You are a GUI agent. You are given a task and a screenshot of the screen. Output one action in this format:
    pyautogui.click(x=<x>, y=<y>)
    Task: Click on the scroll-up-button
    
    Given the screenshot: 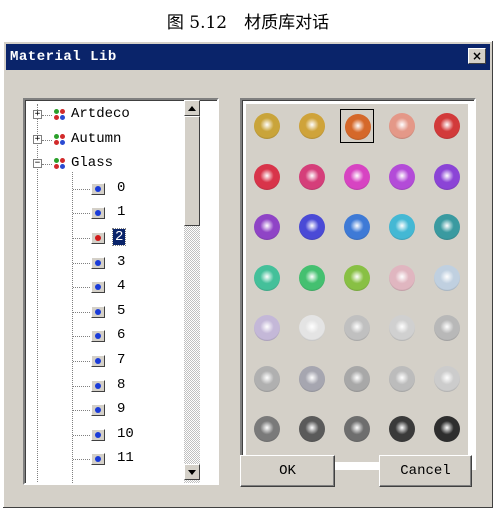 What is the action you would take?
    pyautogui.click(x=192, y=108)
    